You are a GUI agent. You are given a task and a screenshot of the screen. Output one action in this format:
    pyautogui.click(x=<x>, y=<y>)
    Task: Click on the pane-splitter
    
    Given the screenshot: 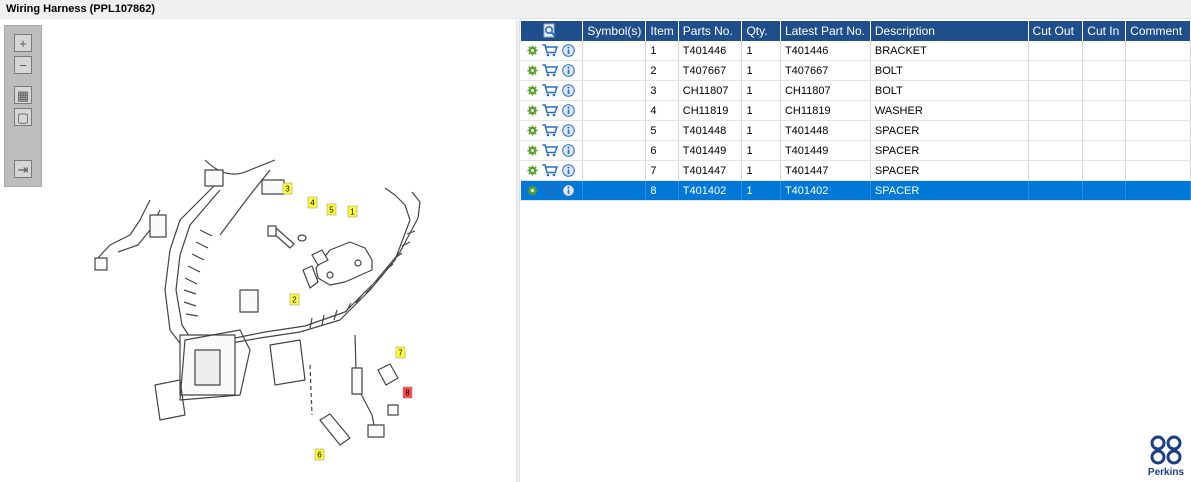 What is the action you would take?
    pyautogui.click(x=518, y=251)
    